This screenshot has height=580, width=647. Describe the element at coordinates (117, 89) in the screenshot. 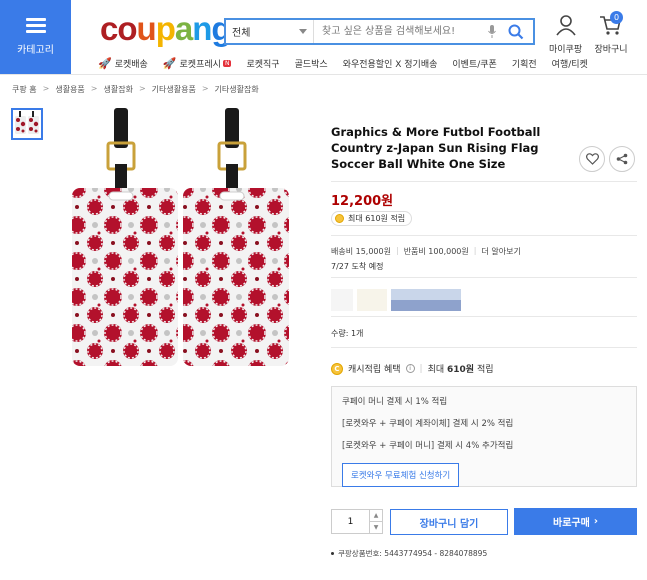

I see `breadcrumb-item: 생활잡화` at that location.